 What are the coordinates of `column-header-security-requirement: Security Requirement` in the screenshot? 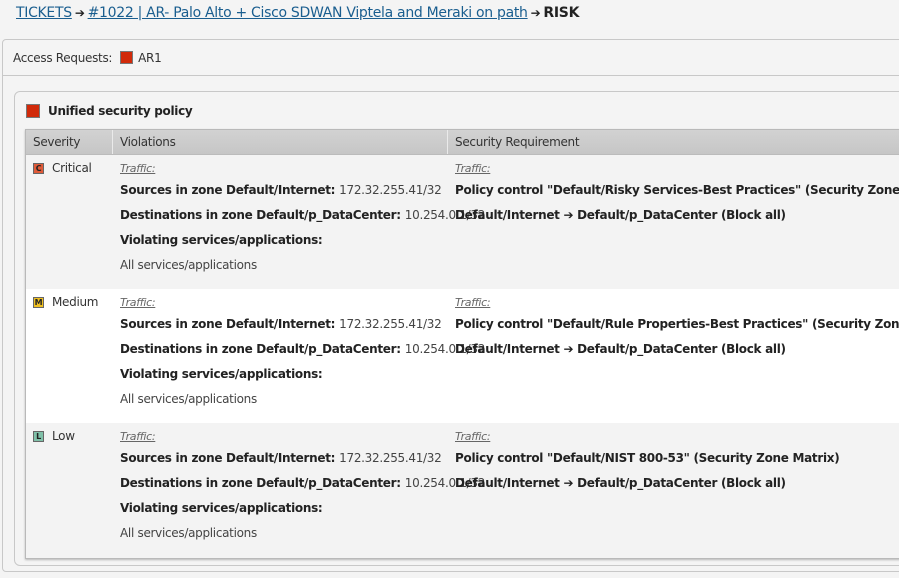 It's located at (673, 142).